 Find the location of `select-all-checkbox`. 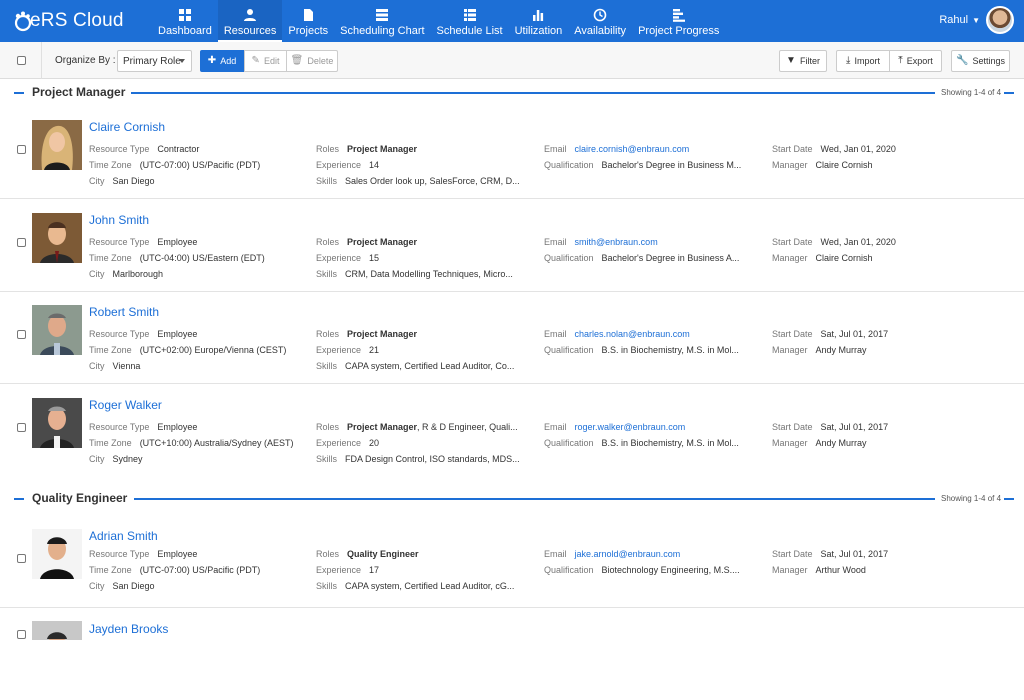

select-all-checkbox is located at coordinates (21, 60).